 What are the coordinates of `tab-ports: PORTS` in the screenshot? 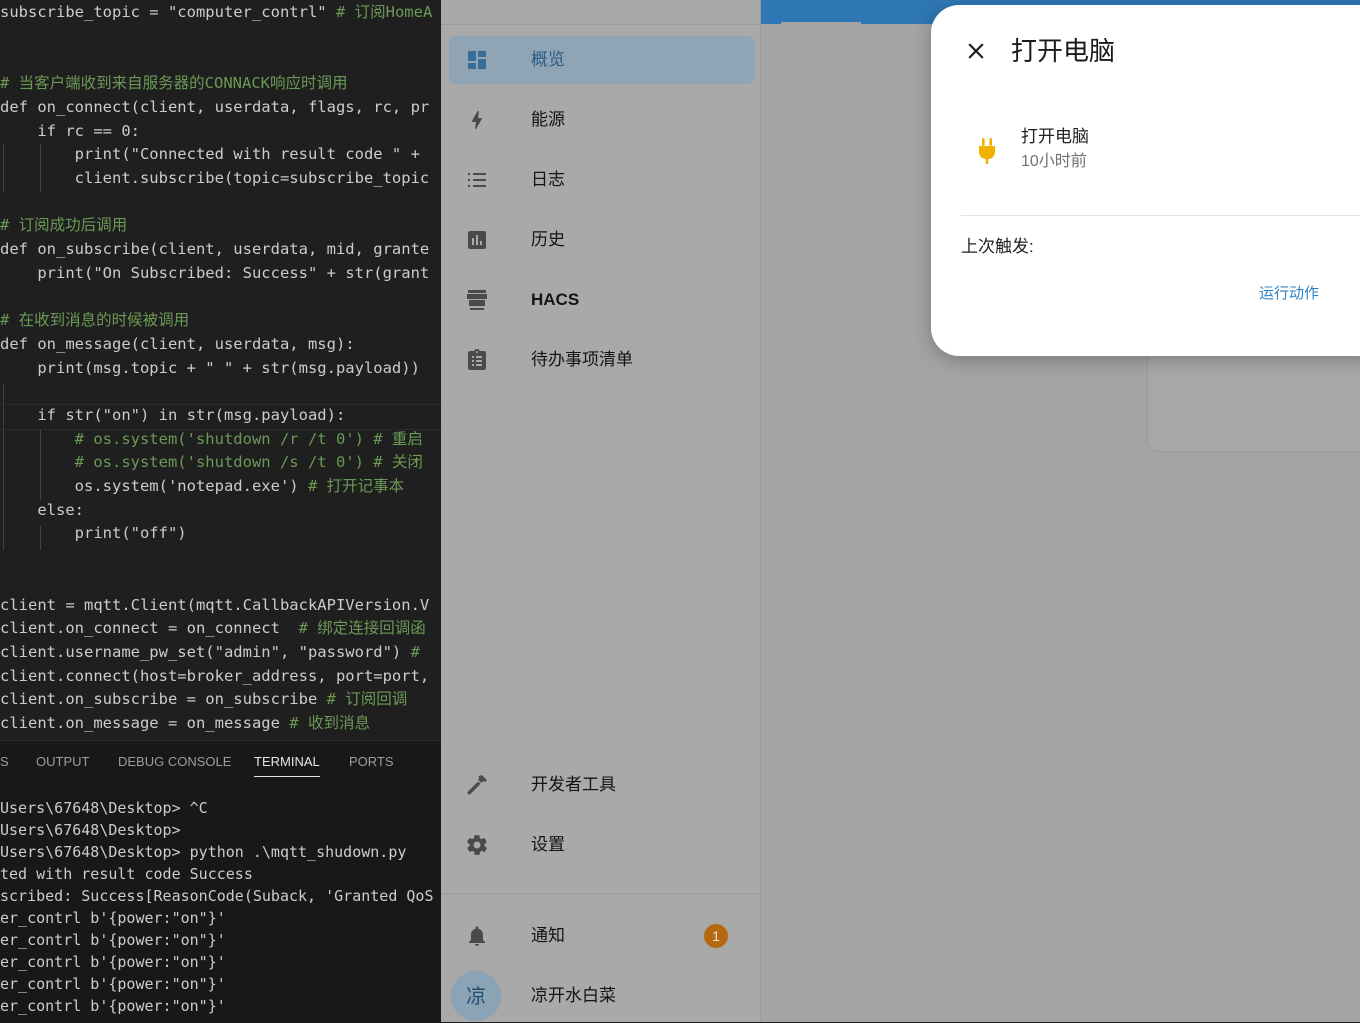 It's located at (371, 761).